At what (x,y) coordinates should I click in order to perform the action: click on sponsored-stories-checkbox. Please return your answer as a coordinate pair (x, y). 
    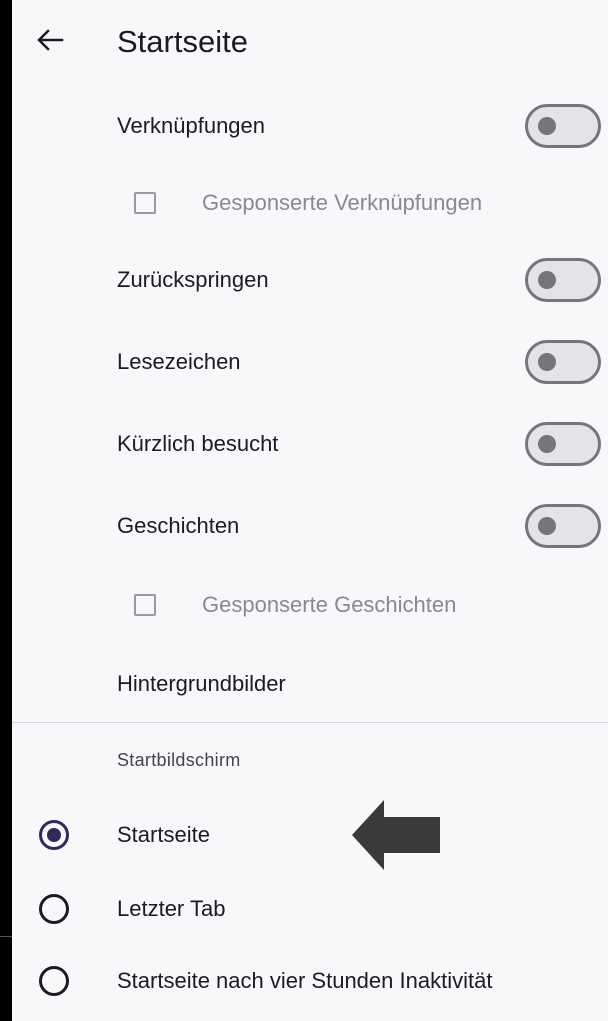
    Looking at the image, I should click on (145, 605).